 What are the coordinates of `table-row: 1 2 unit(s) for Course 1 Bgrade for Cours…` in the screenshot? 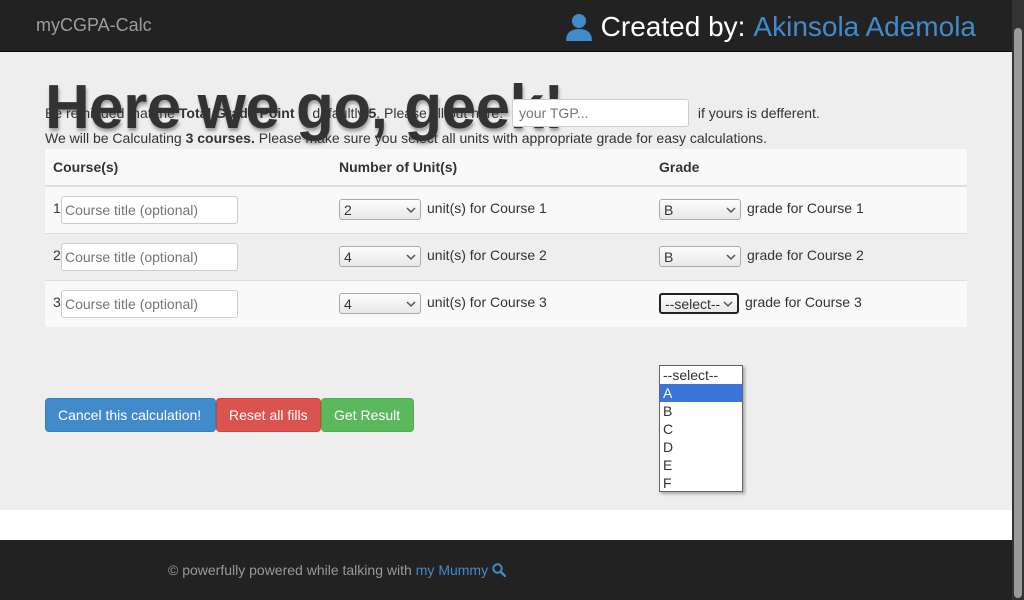 It's located at (506, 209).